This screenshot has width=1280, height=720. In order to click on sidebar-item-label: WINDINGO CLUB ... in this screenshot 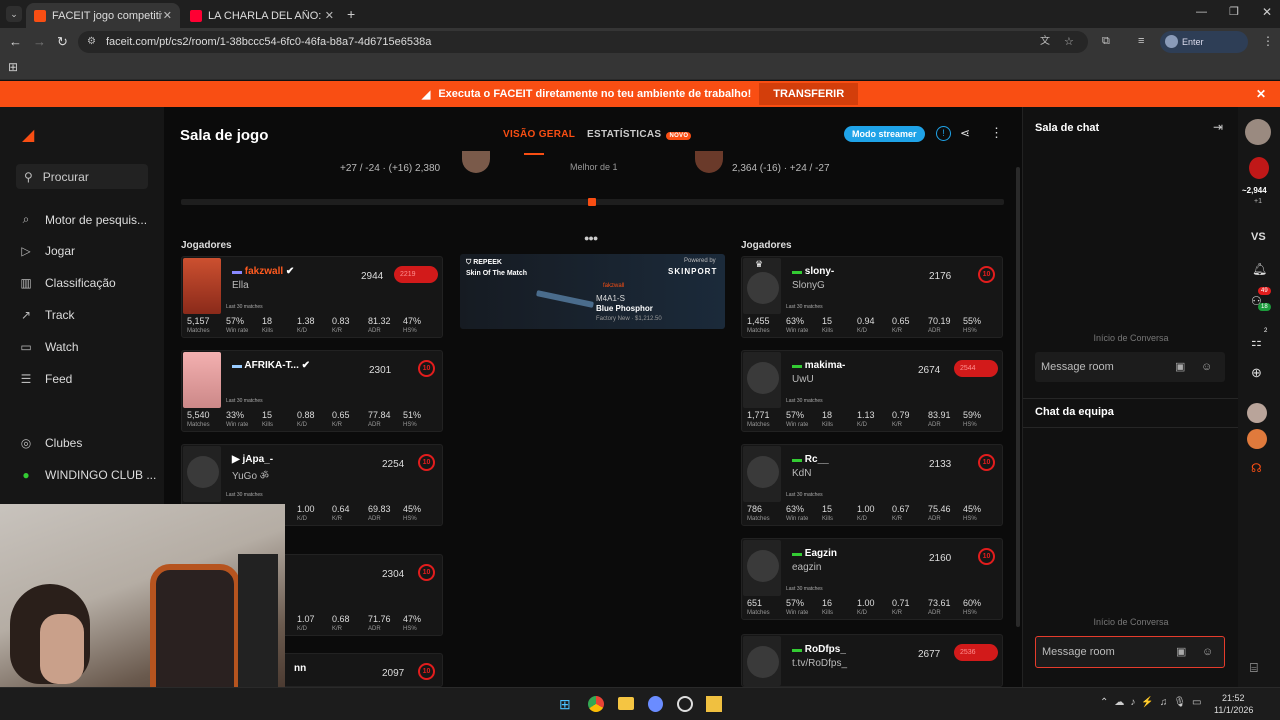, I will do `click(101, 475)`.